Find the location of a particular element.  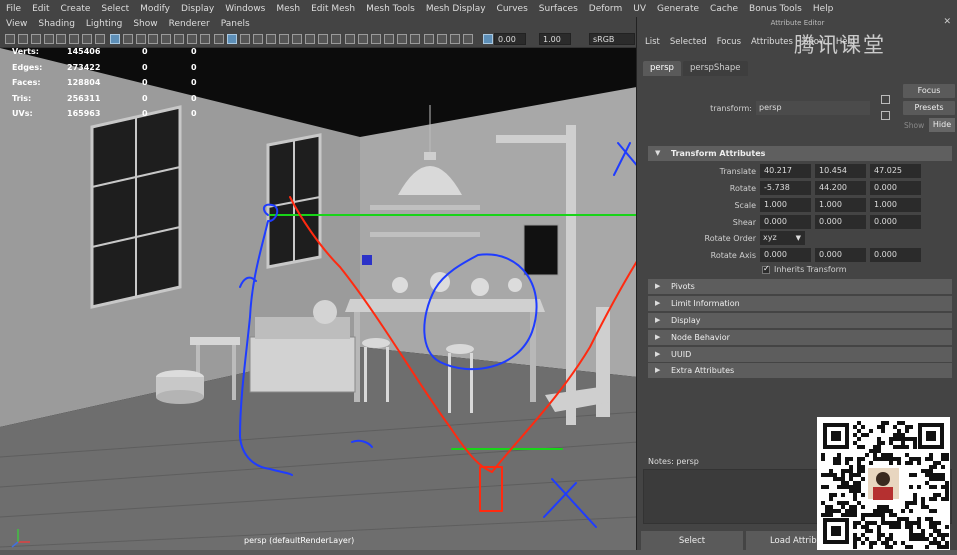

input-connection-icon is located at coordinates (885, 99).